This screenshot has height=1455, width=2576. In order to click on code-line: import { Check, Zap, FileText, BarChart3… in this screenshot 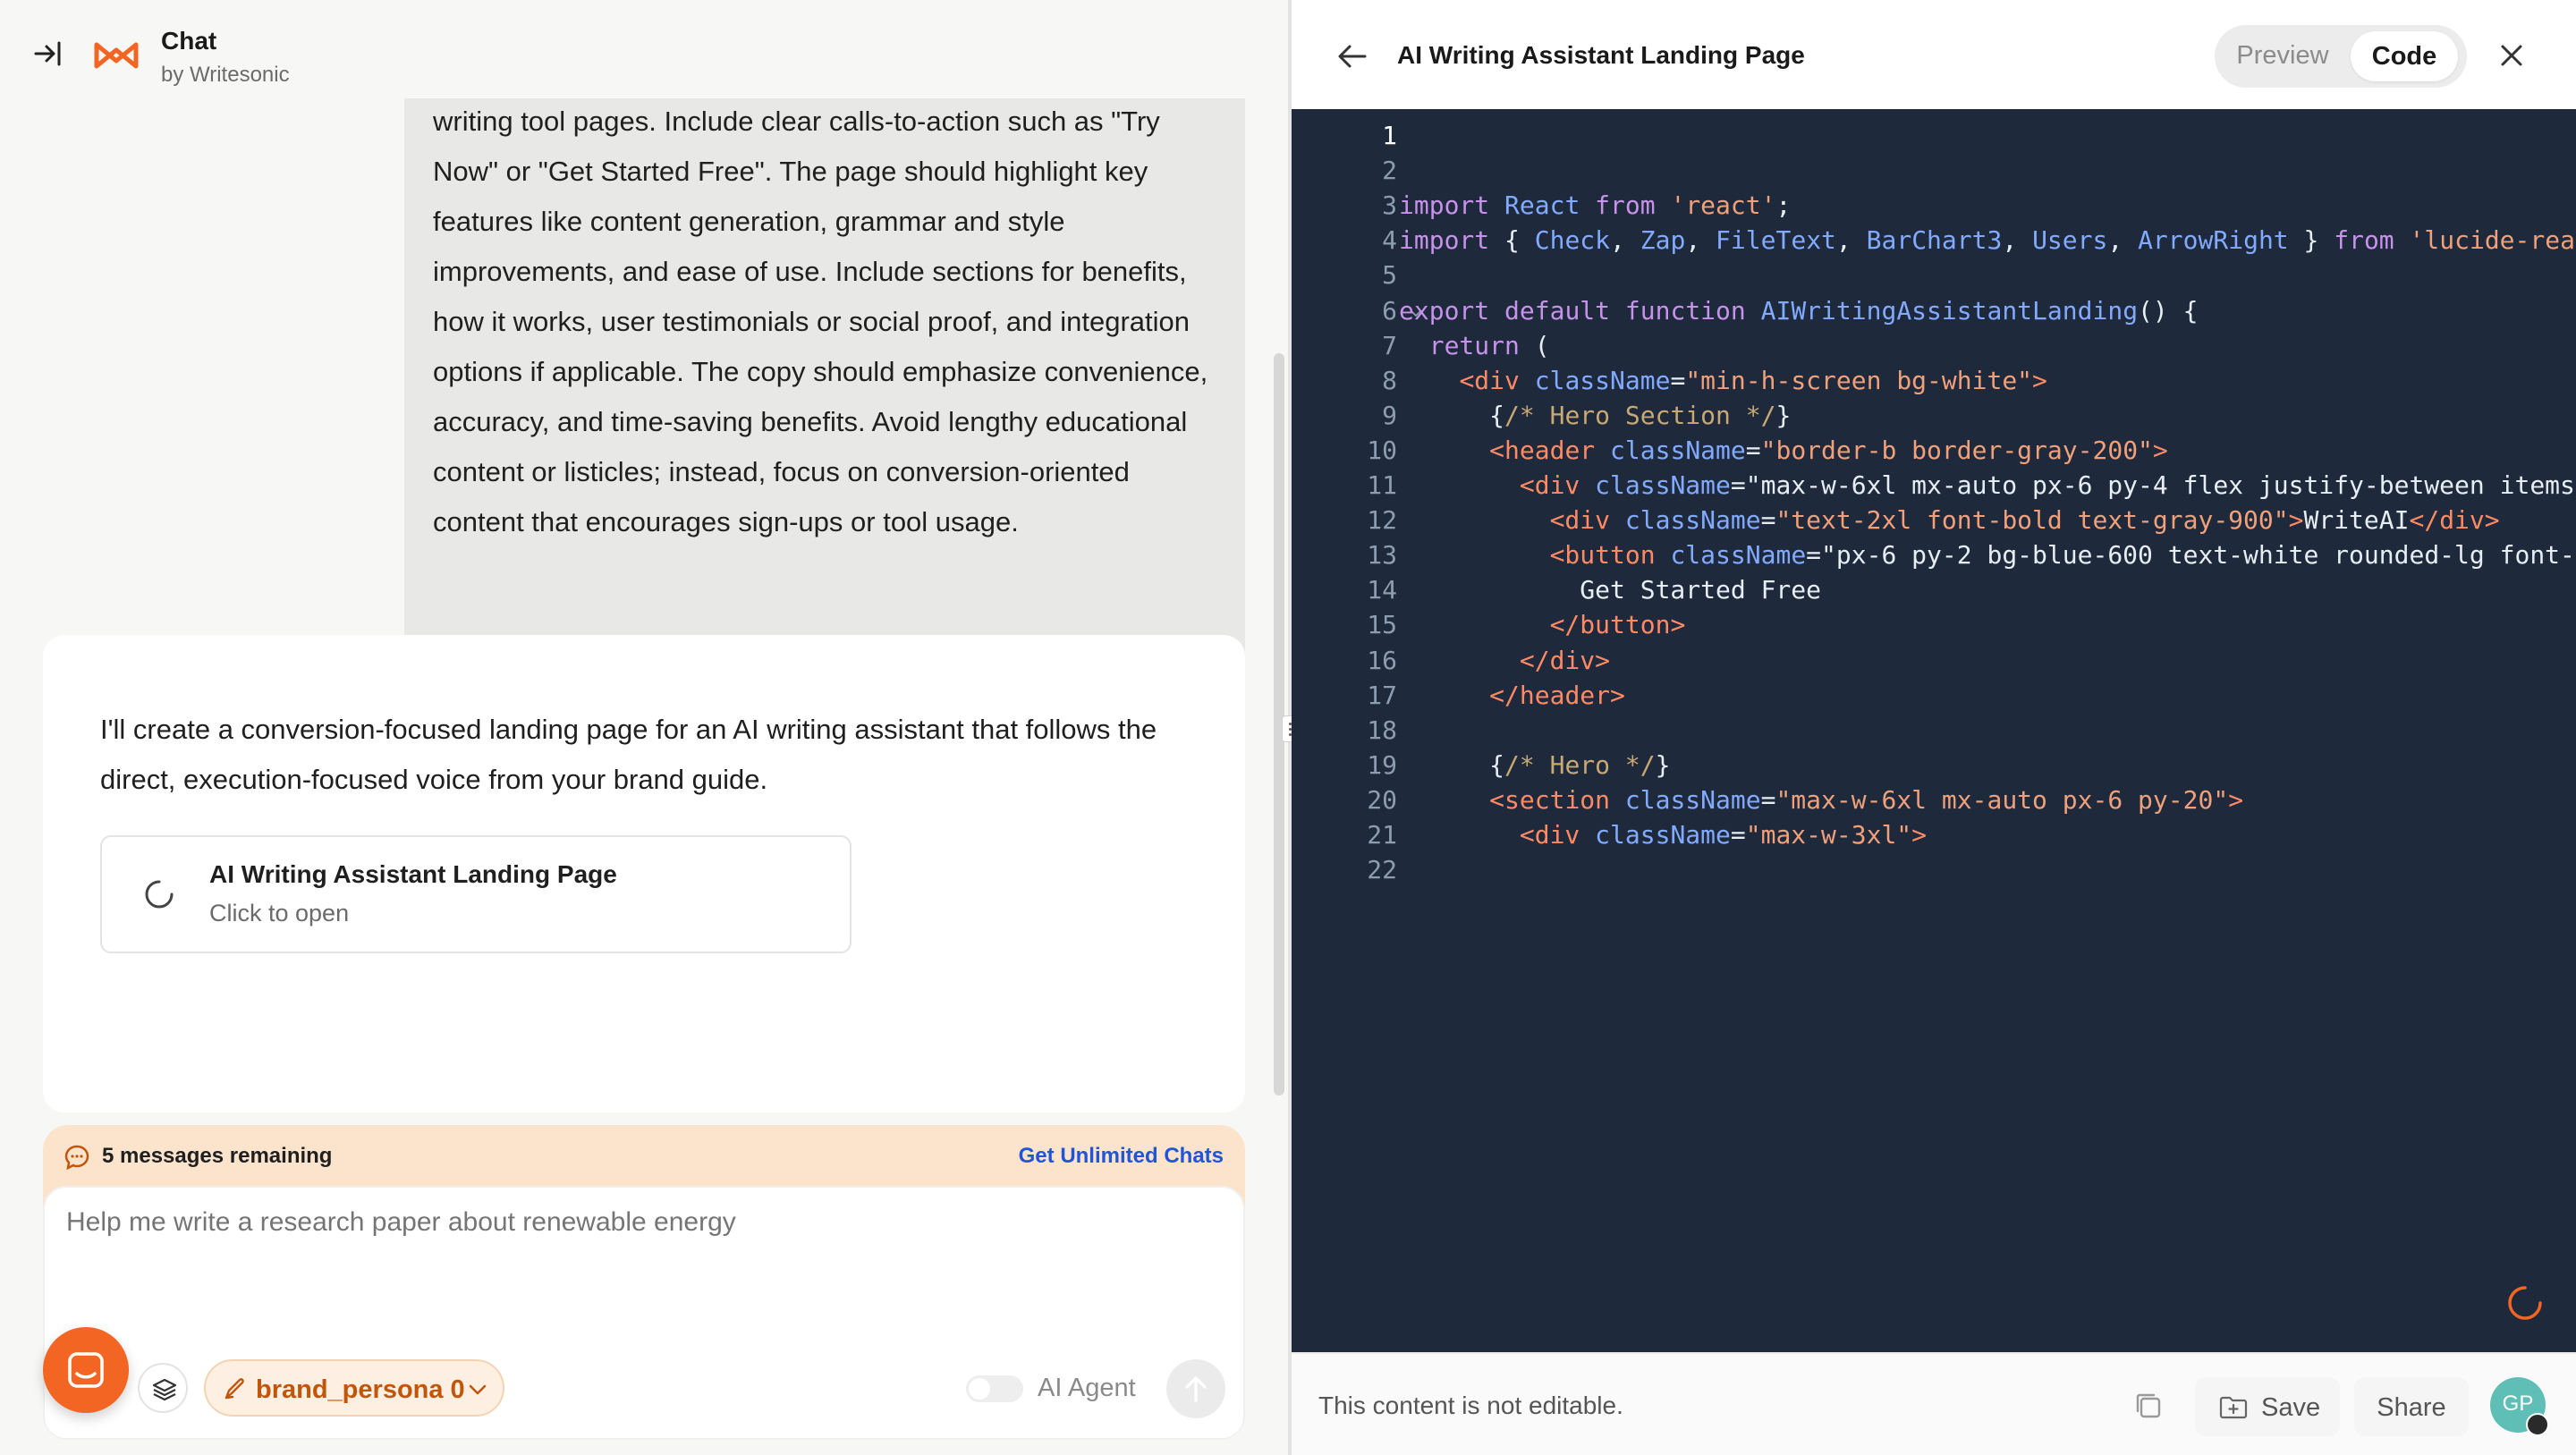, I will do `click(1987, 240)`.